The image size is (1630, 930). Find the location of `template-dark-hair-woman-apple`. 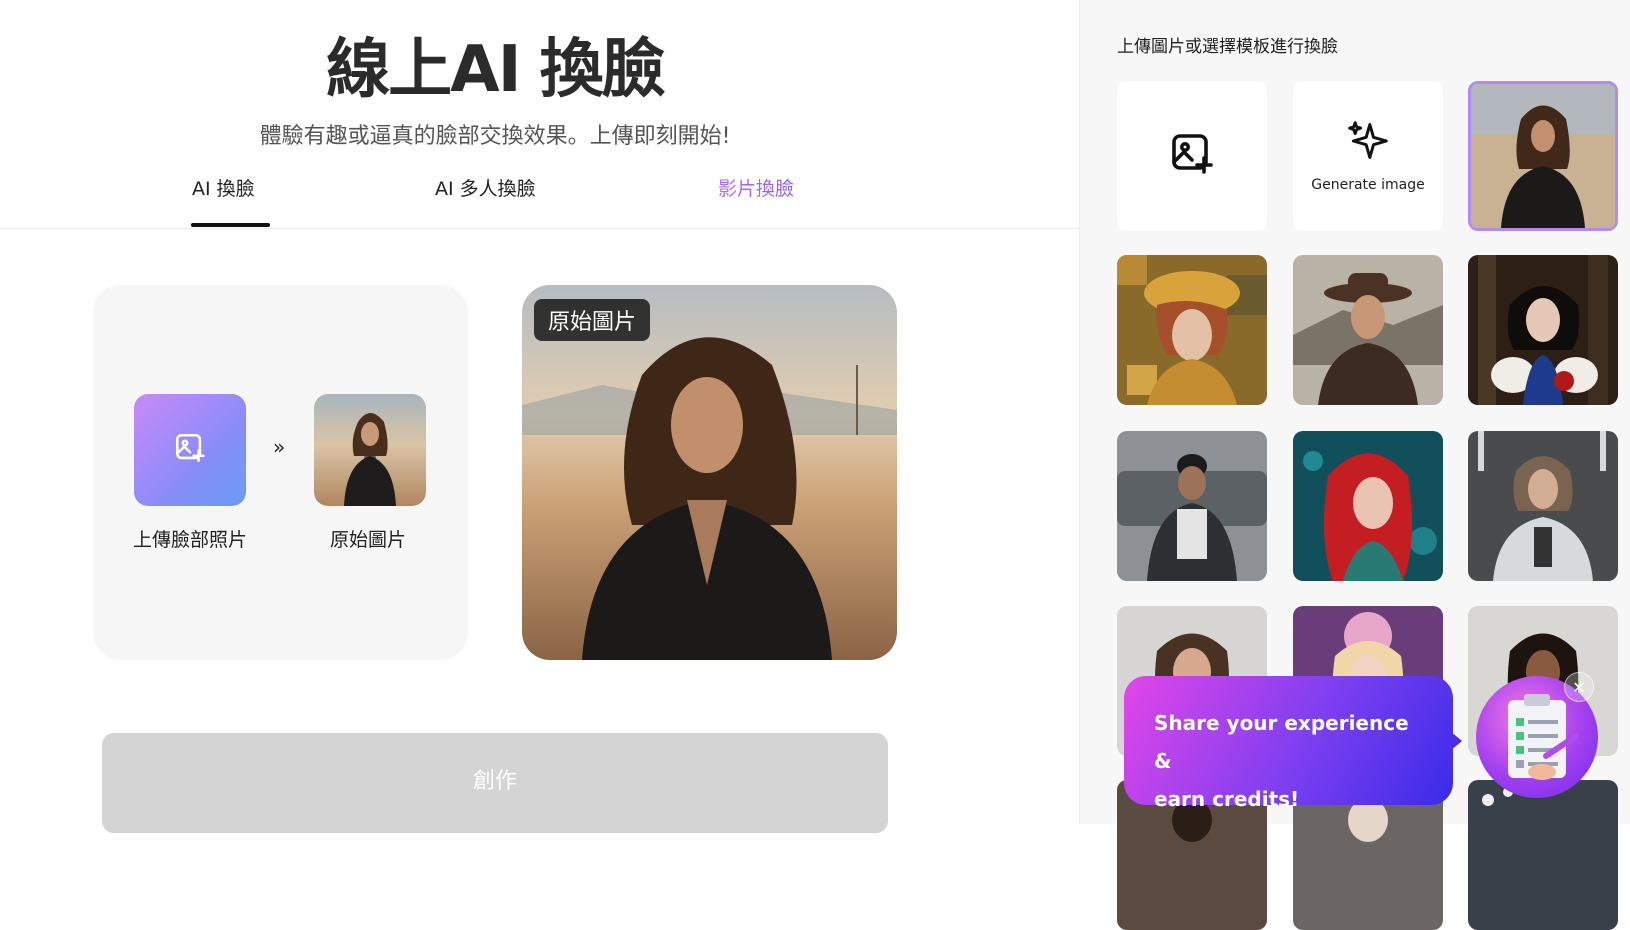

template-dark-hair-woman-apple is located at coordinates (1543, 330).